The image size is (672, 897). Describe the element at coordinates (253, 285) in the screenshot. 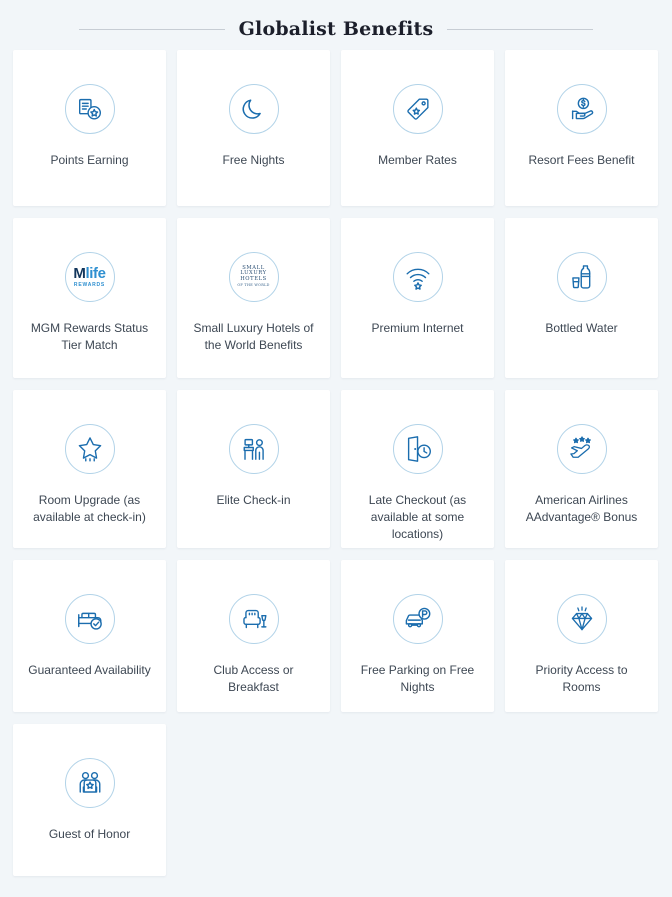

I see `slh-logo-line4: OF THE WORLD` at that location.